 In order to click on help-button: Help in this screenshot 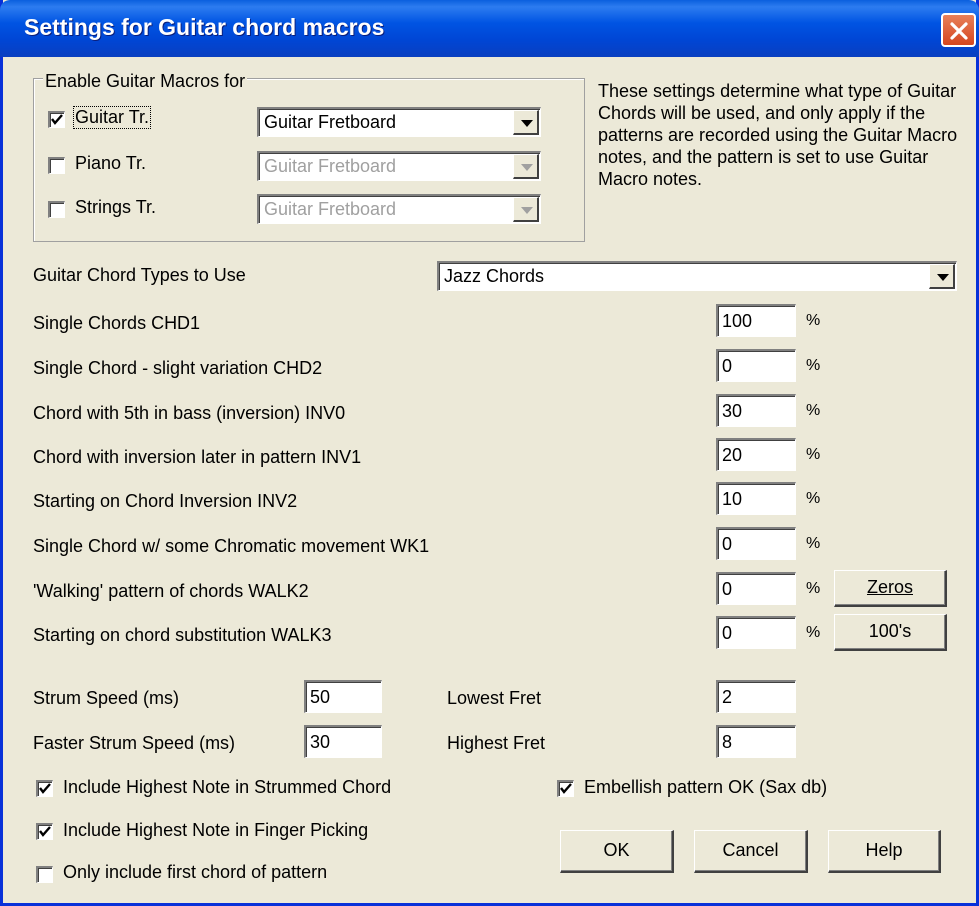, I will do `click(884, 851)`.